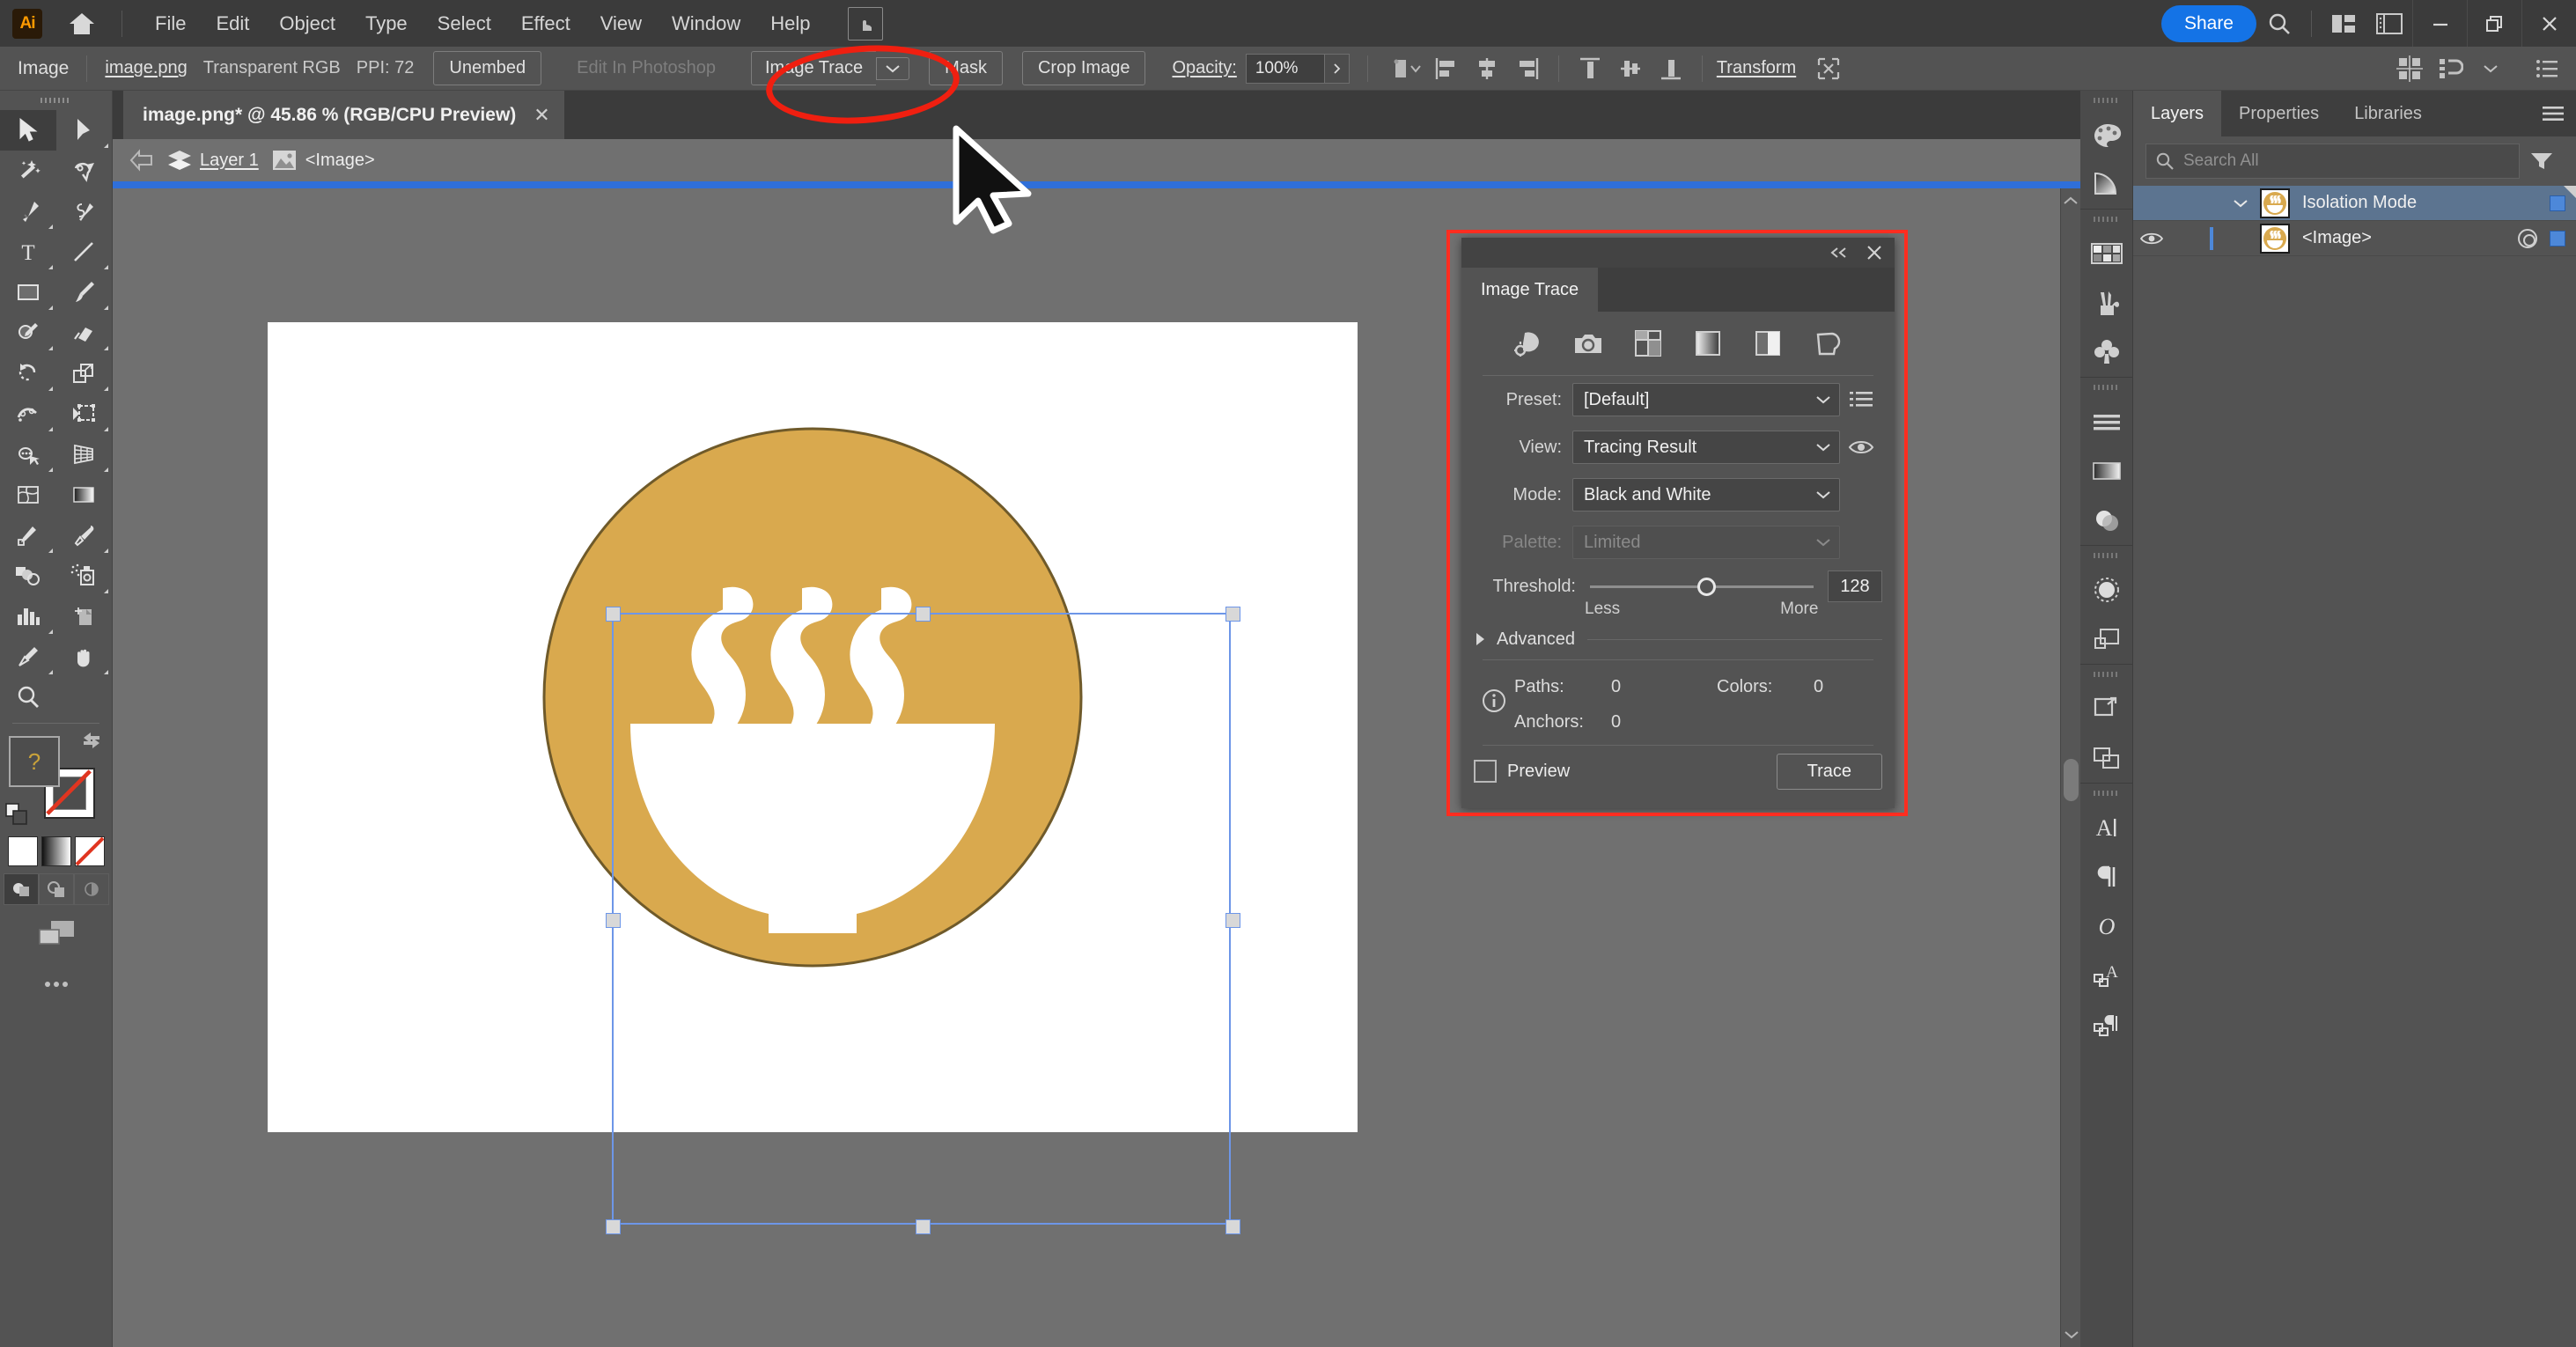  What do you see at coordinates (790, 23) in the screenshot?
I see `menu-help: Help` at bounding box center [790, 23].